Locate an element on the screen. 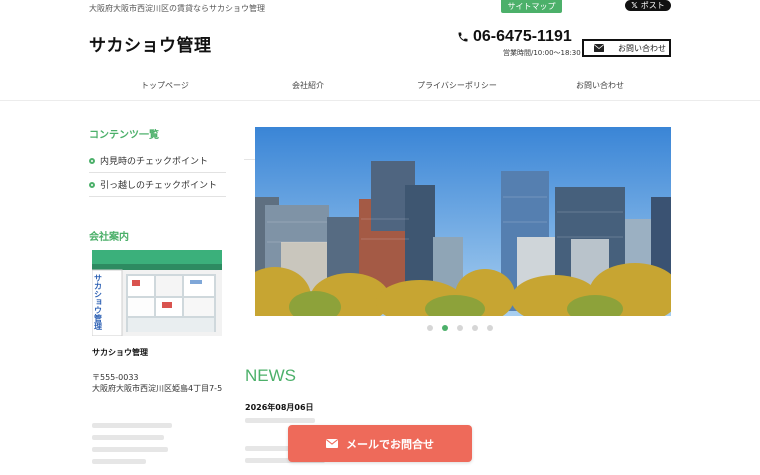  nav-item-company: 会社紹介 is located at coordinates (308, 85).